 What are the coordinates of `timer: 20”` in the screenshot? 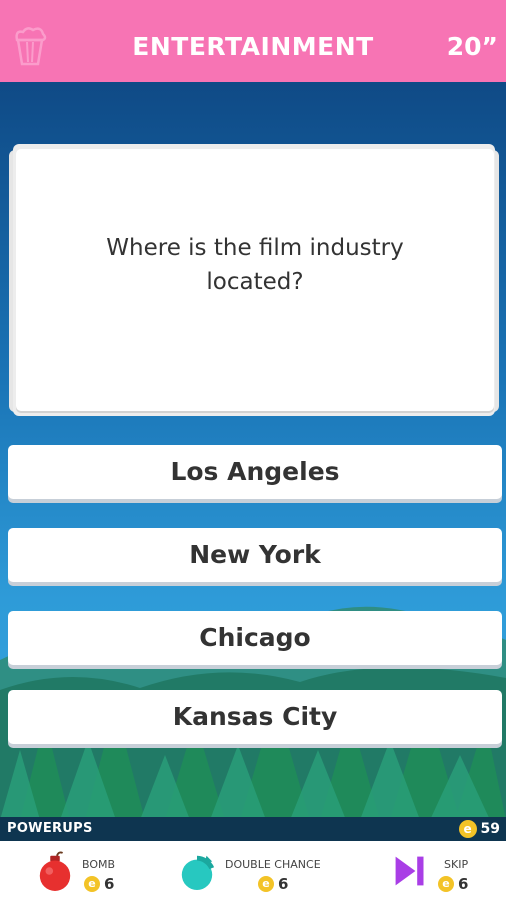 It's located at (472, 46).